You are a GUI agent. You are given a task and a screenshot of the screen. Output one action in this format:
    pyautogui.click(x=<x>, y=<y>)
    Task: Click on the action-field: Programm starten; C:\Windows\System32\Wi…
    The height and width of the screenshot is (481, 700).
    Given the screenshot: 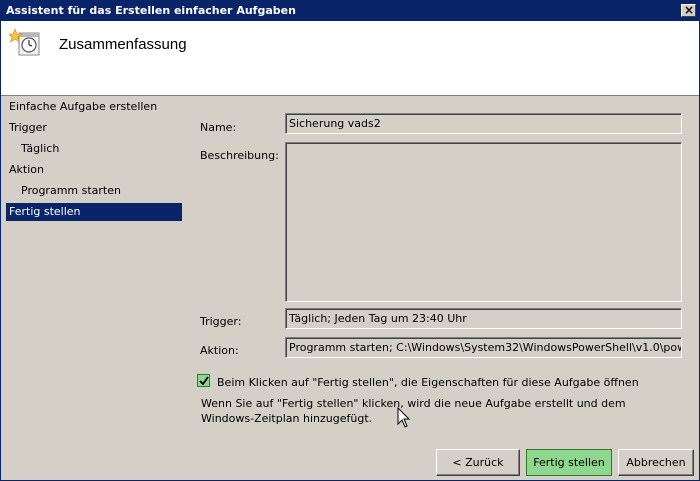 What is the action you would take?
    pyautogui.click(x=483, y=347)
    